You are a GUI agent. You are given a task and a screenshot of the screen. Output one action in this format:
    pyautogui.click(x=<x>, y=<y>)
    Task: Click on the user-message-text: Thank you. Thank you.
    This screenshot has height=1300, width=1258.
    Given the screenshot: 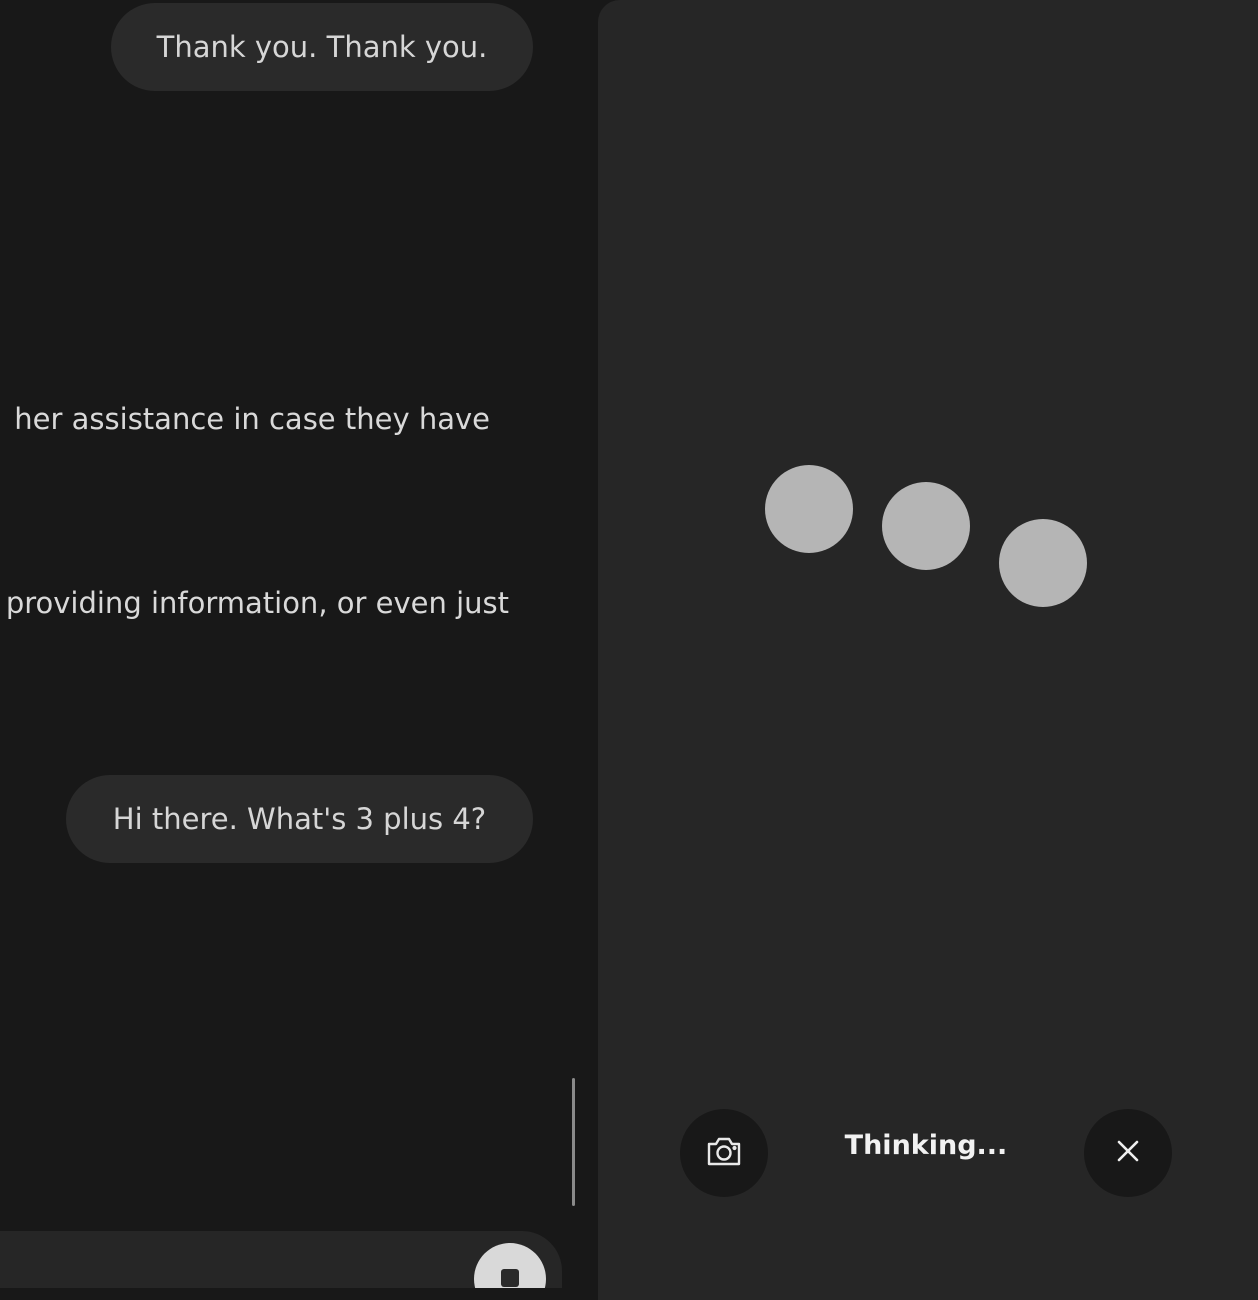 What is the action you would take?
    pyautogui.click(x=322, y=47)
    